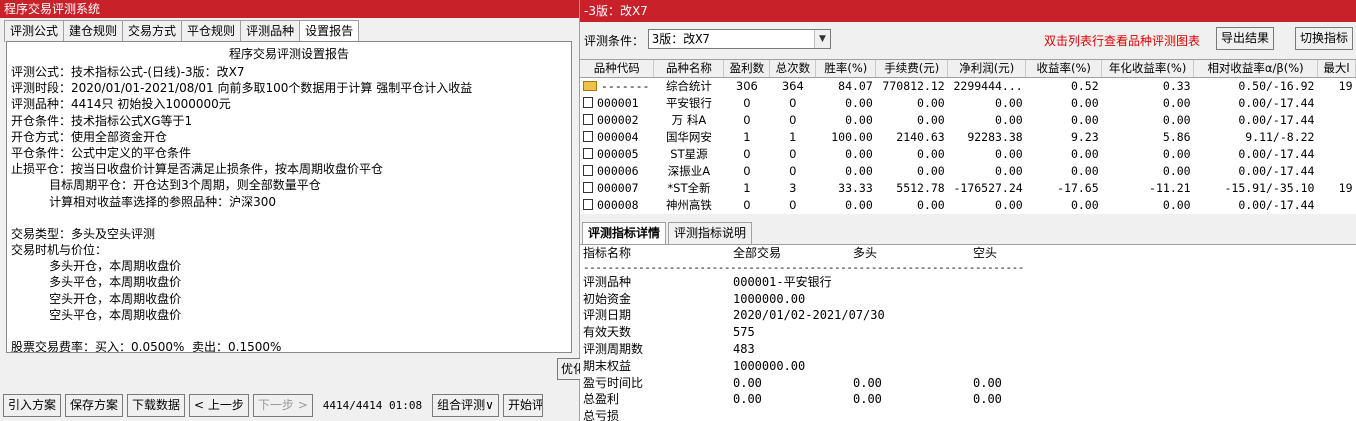  I want to click on export-results-button: 导出结果, so click(1245, 38).